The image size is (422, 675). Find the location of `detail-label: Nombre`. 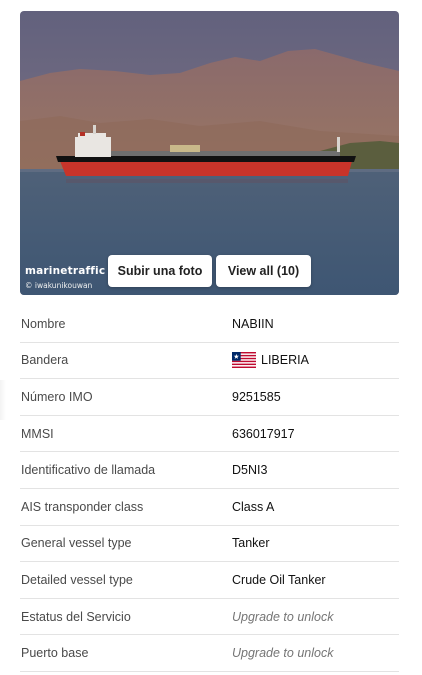

detail-label: Nombre is located at coordinates (43, 323).